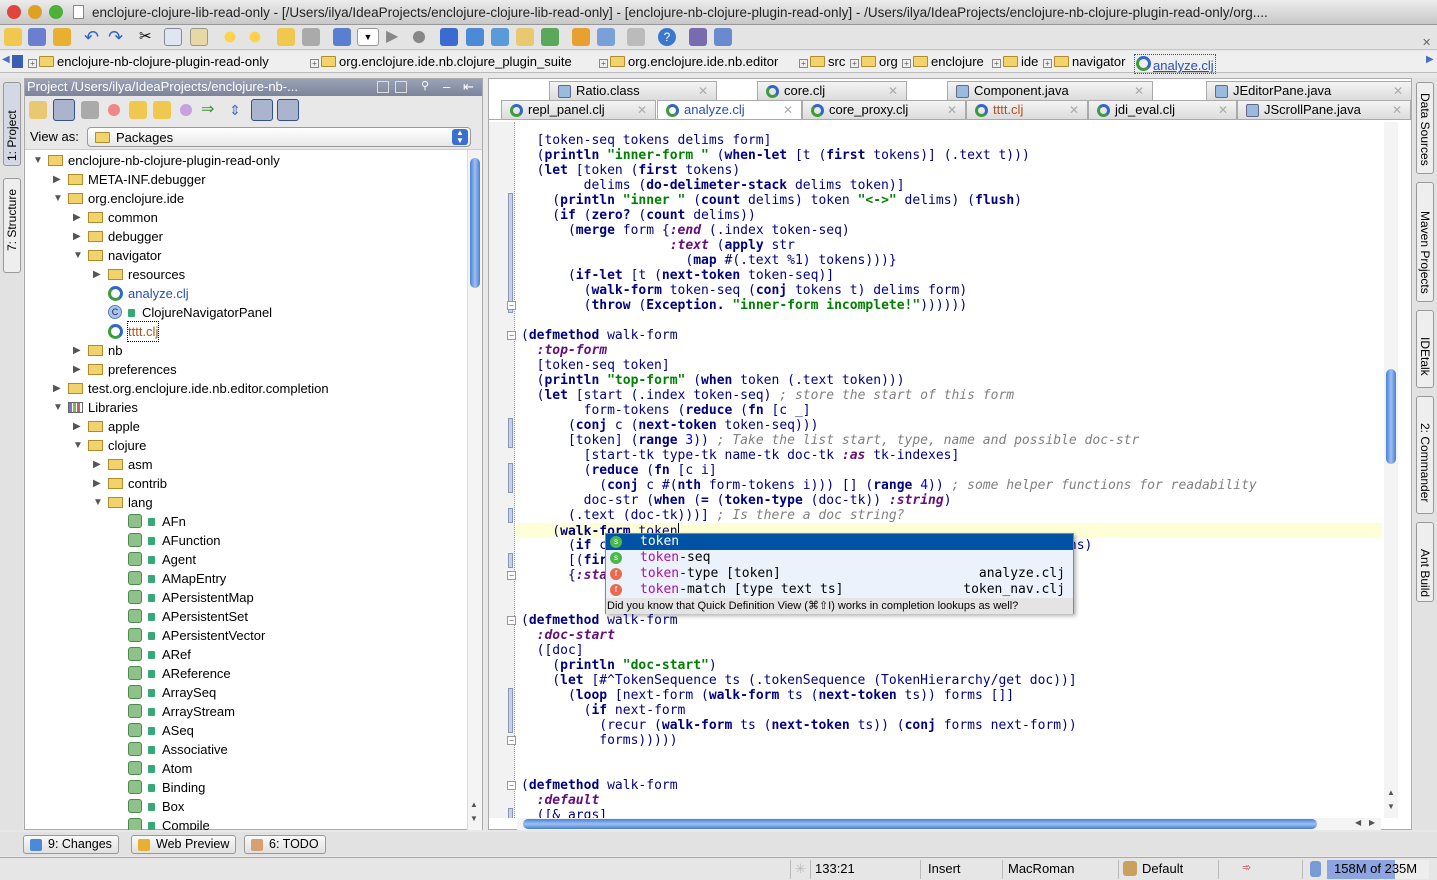  What do you see at coordinates (342, 37) in the screenshot?
I see `make-project-icon` at bounding box center [342, 37].